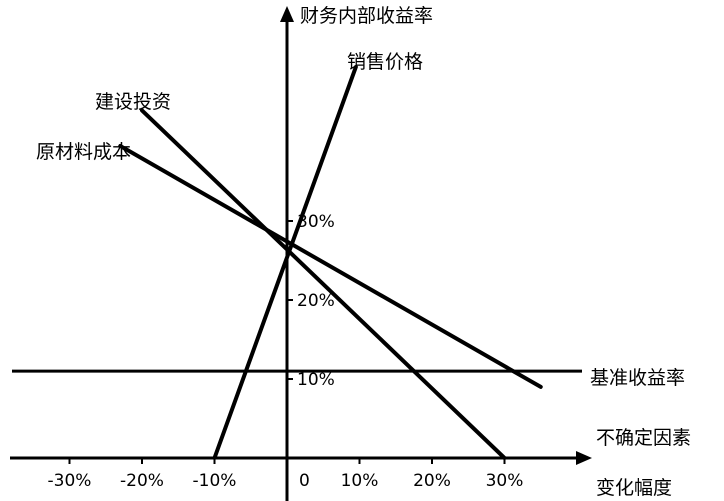 This screenshot has width=724, height=501. What do you see at coordinates (385, 62) in the screenshot?
I see `series-label-sales-price: 销售价格` at bounding box center [385, 62].